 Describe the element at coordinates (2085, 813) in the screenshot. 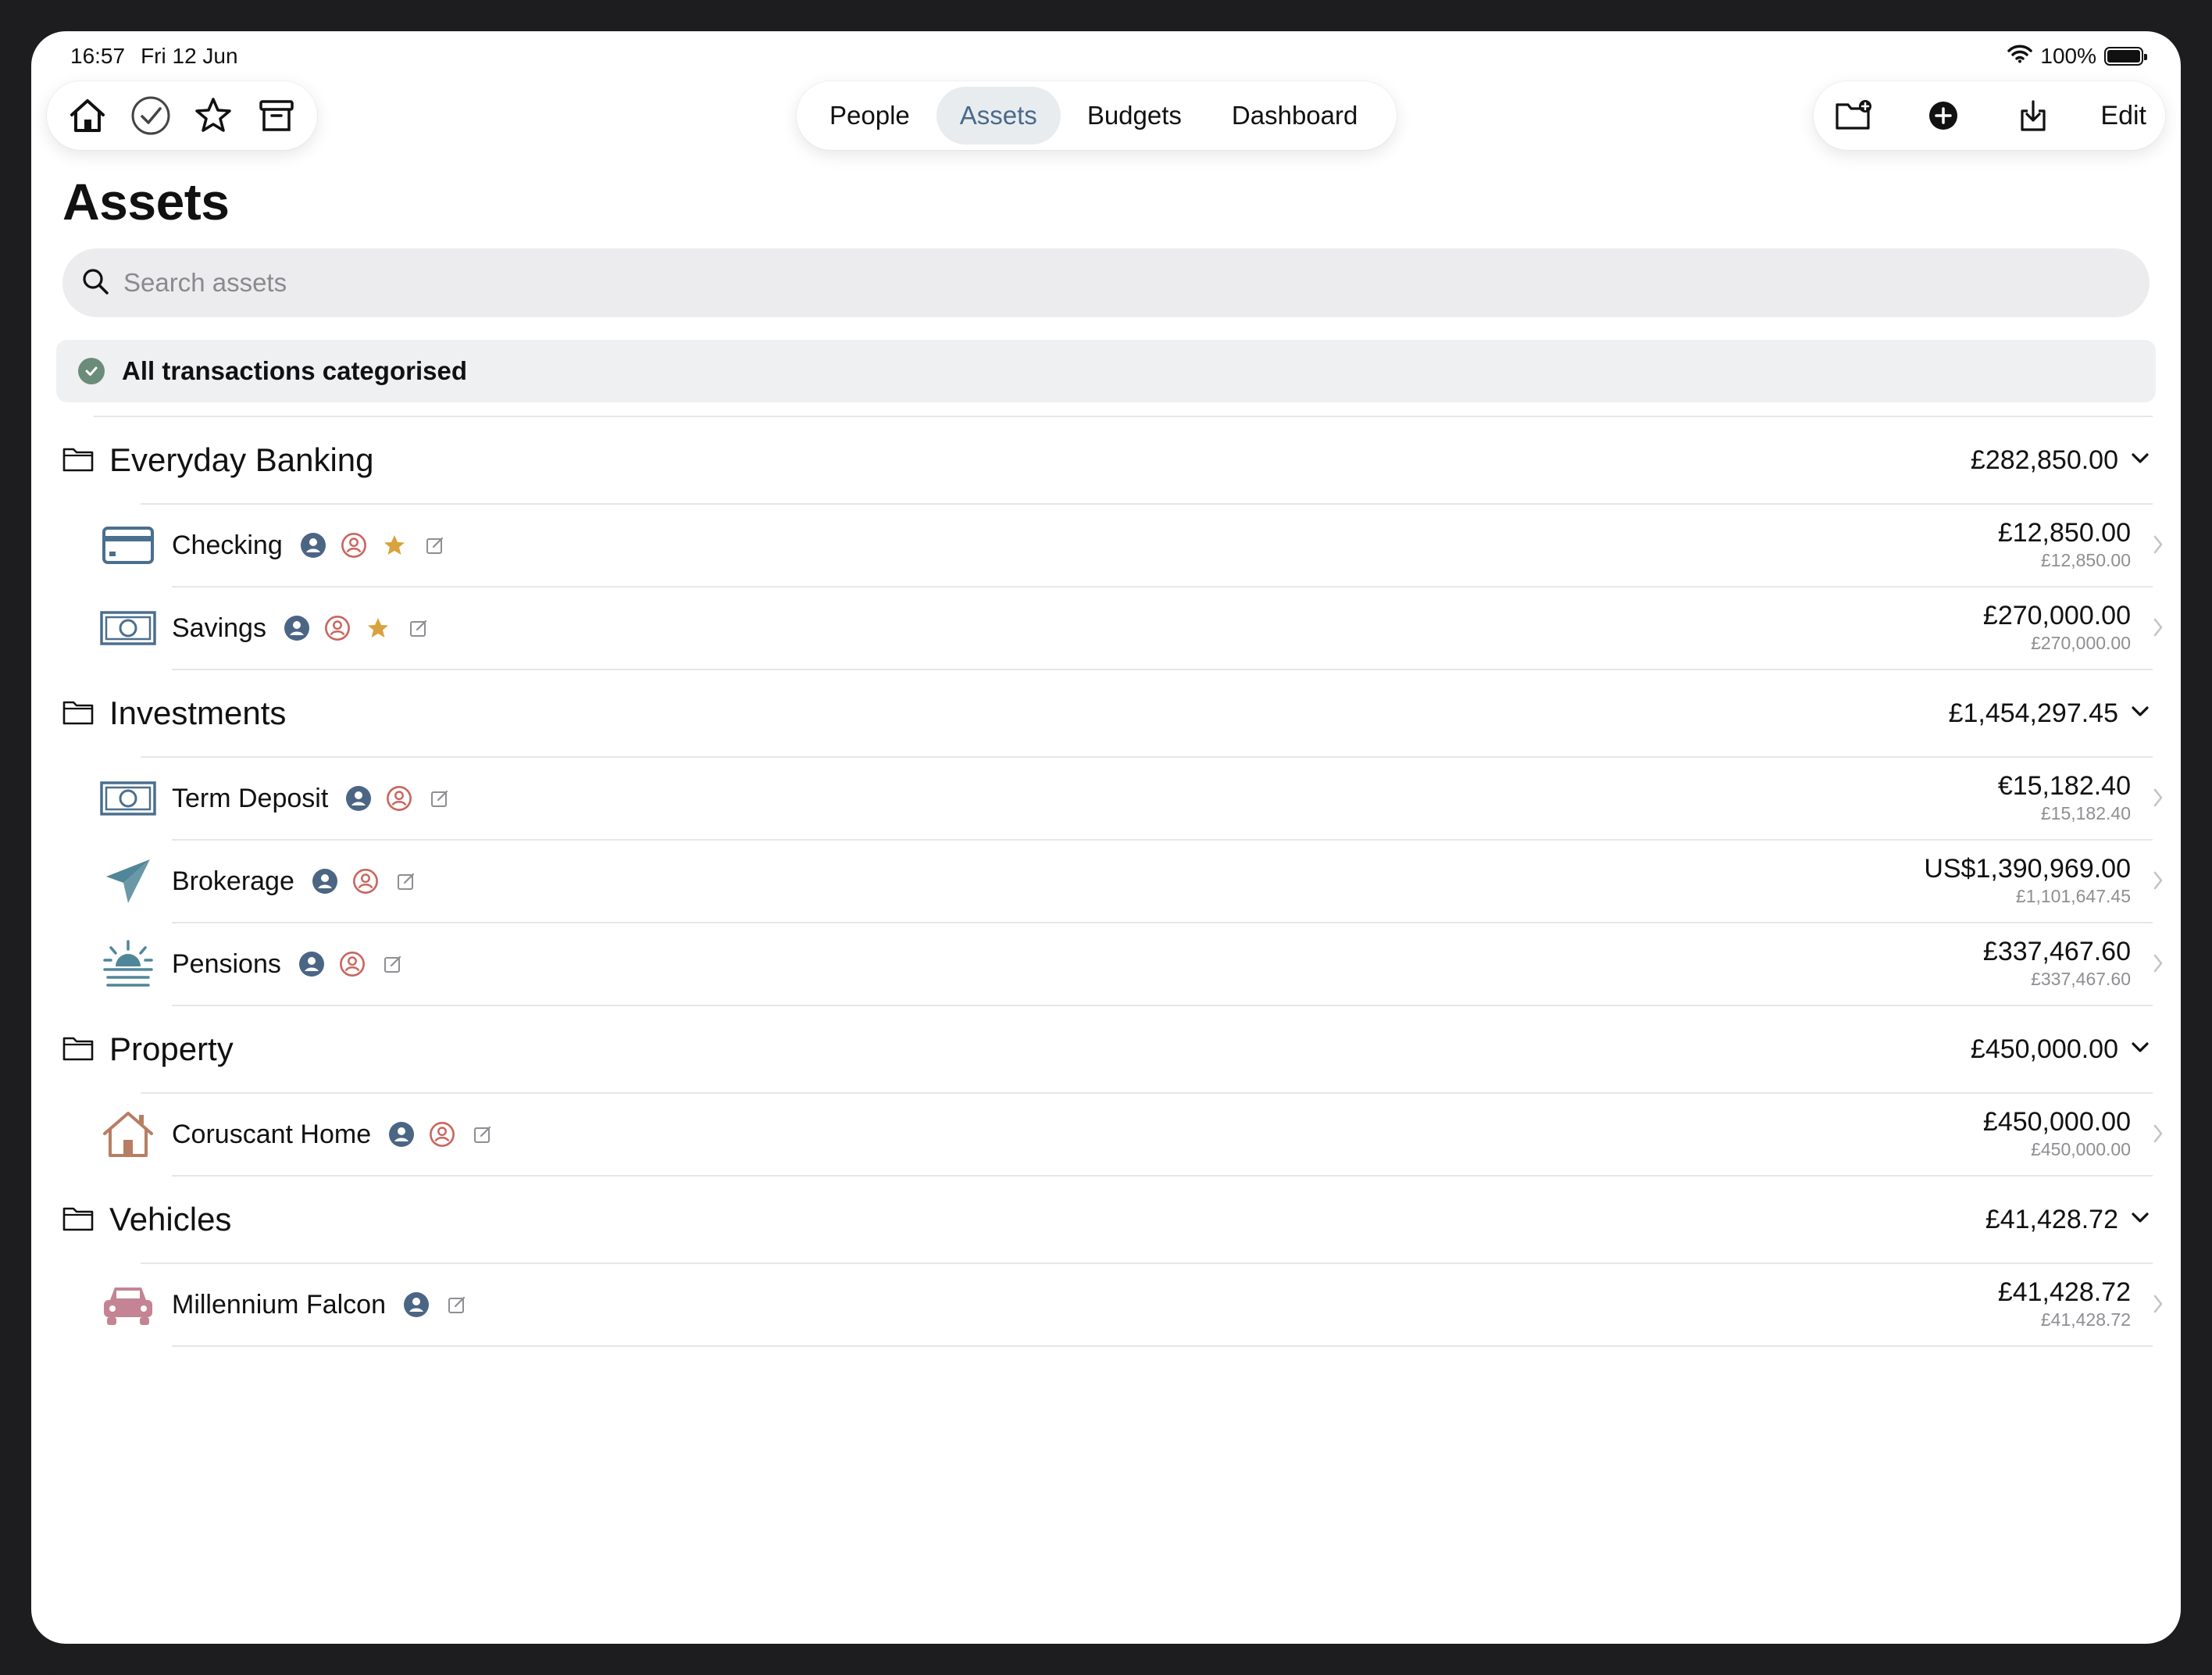

I see `asset-converted-balance: £15,182.40` at that location.